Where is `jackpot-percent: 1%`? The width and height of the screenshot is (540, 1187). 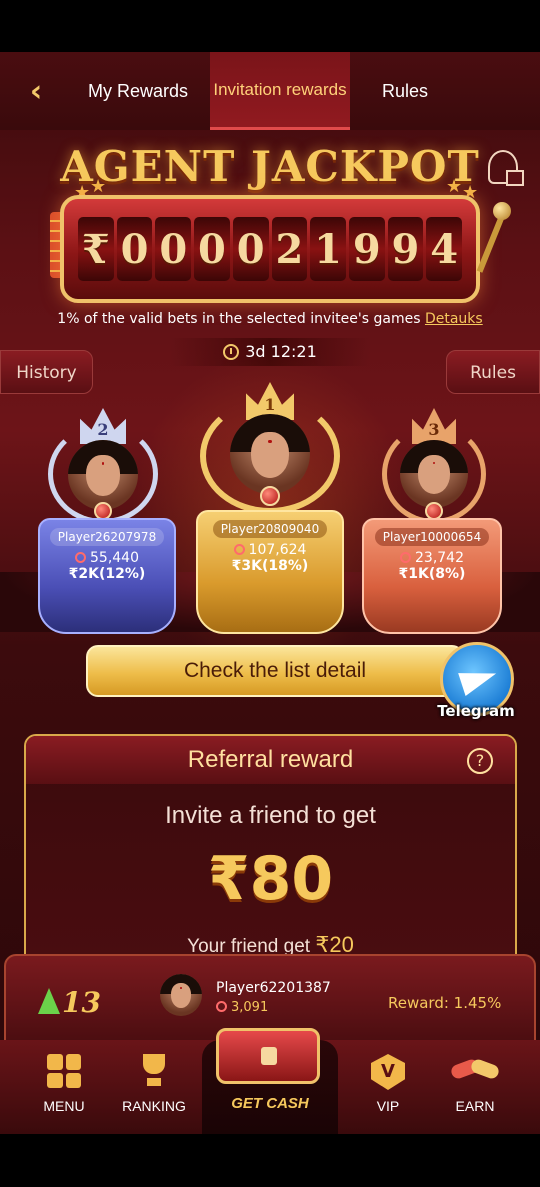
jackpot-percent: 1% is located at coordinates (68, 319).